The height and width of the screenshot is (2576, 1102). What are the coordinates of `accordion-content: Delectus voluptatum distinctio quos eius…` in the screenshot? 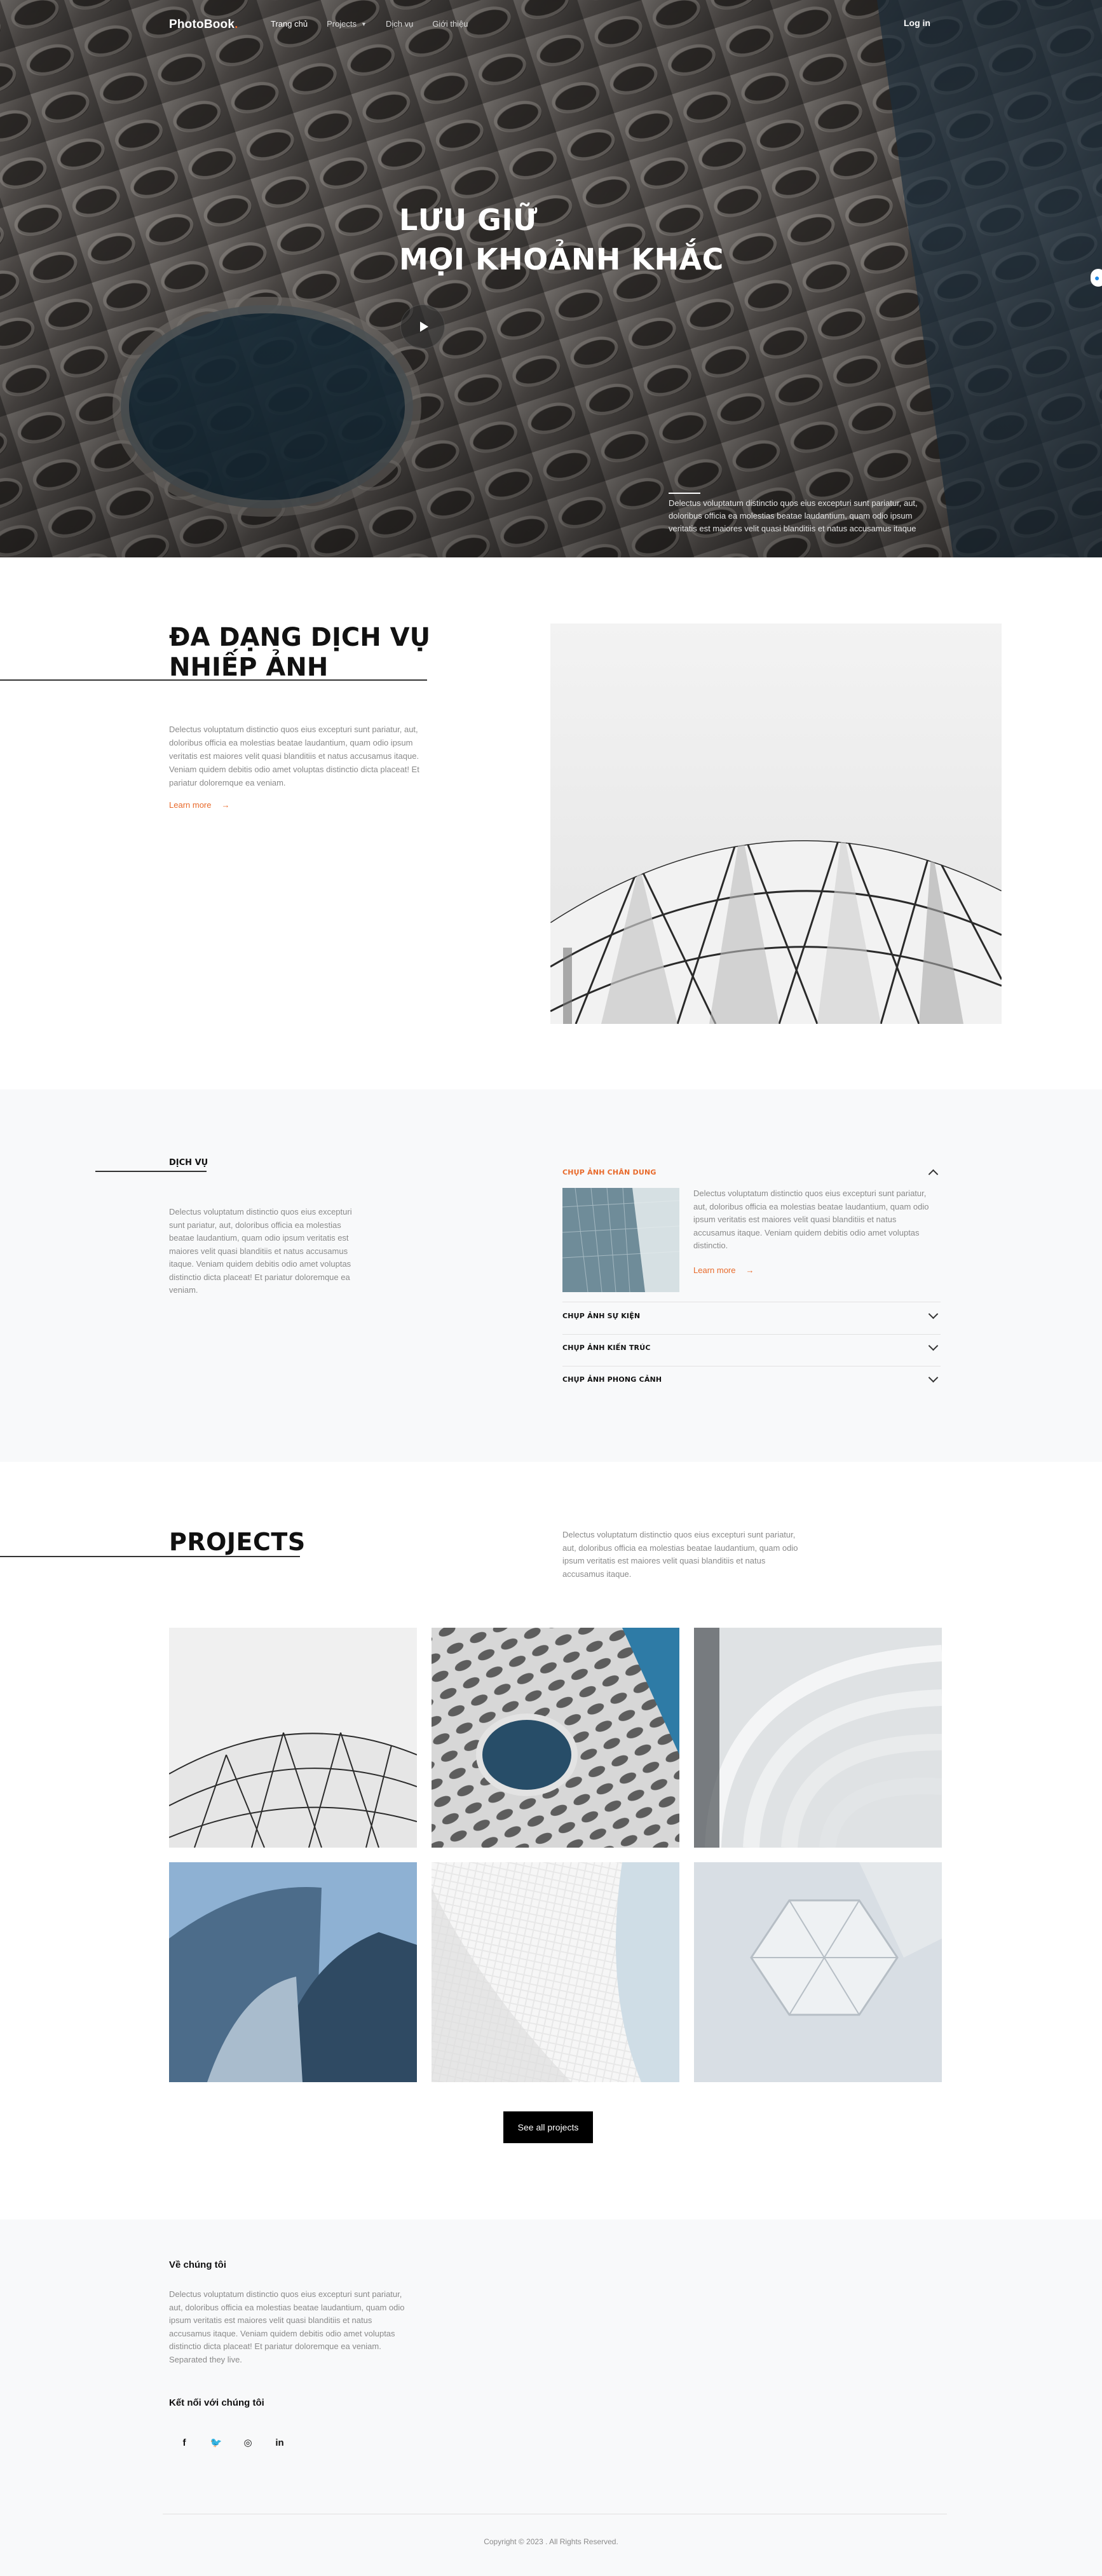 It's located at (811, 1219).